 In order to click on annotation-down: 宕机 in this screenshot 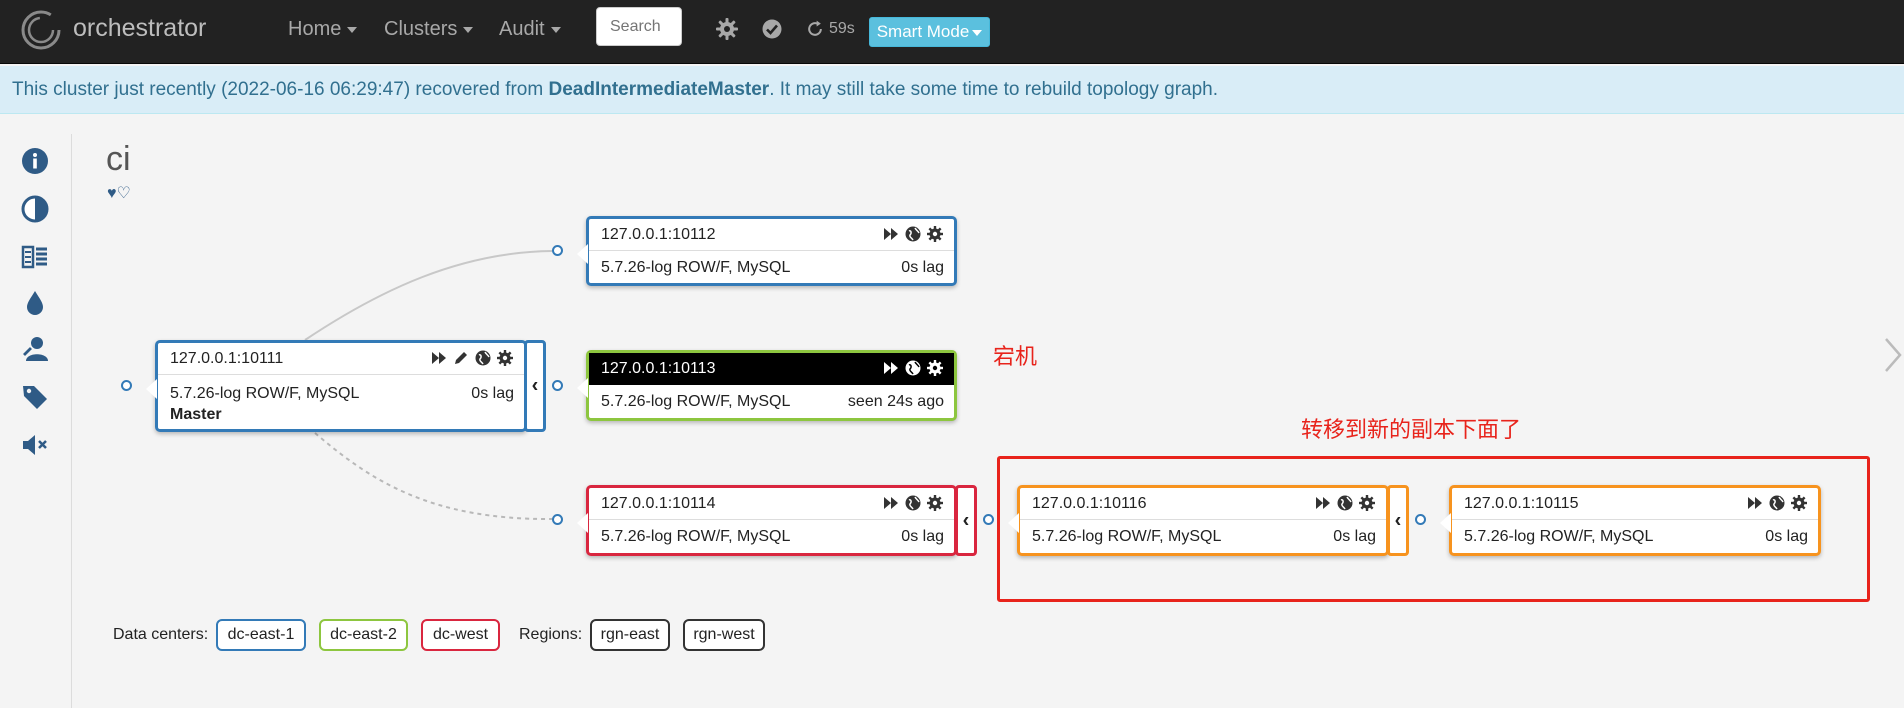, I will do `click(1015, 356)`.